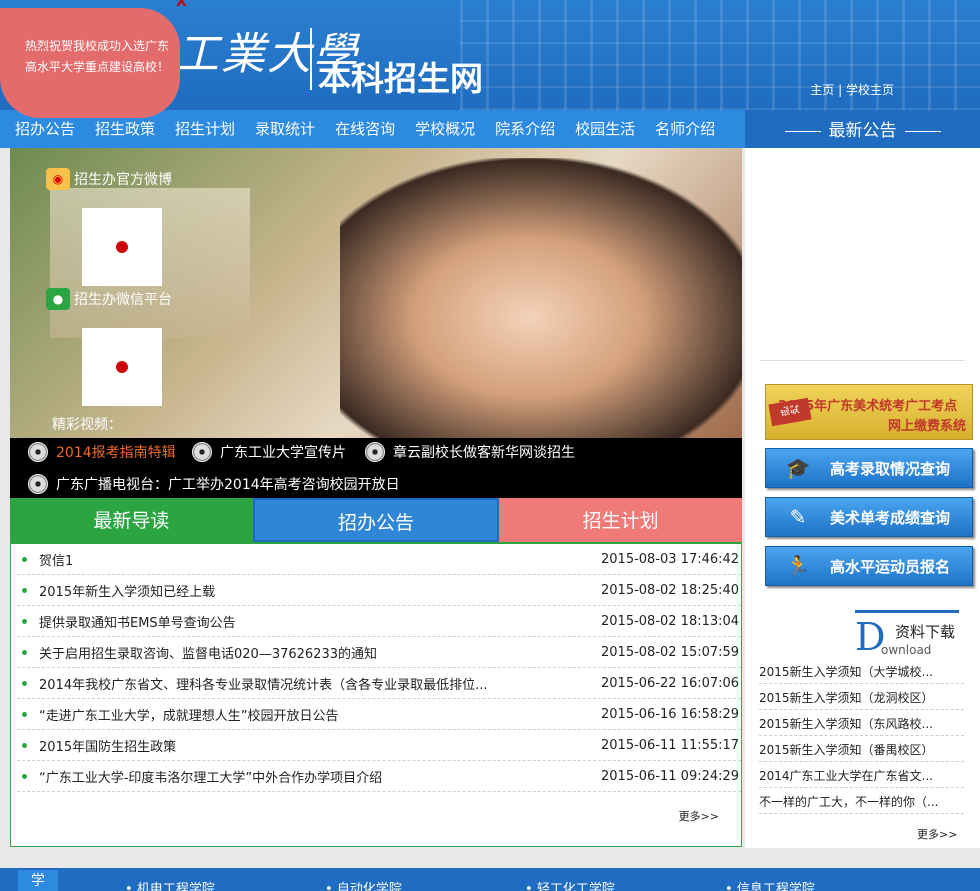 Image resolution: width=980 pixels, height=891 pixels. What do you see at coordinates (541, 298) in the screenshot?
I see `banner-students-photo` at bounding box center [541, 298].